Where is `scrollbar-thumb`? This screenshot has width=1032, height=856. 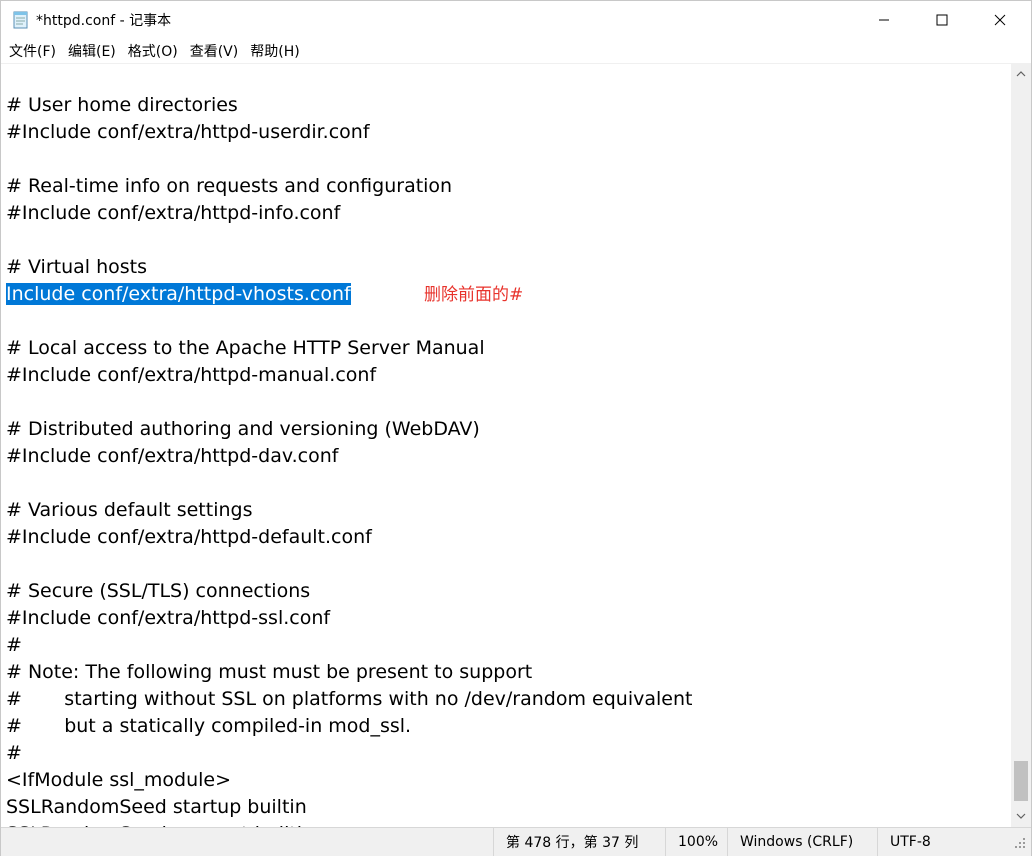 scrollbar-thumb is located at coordinates (1021, 781).